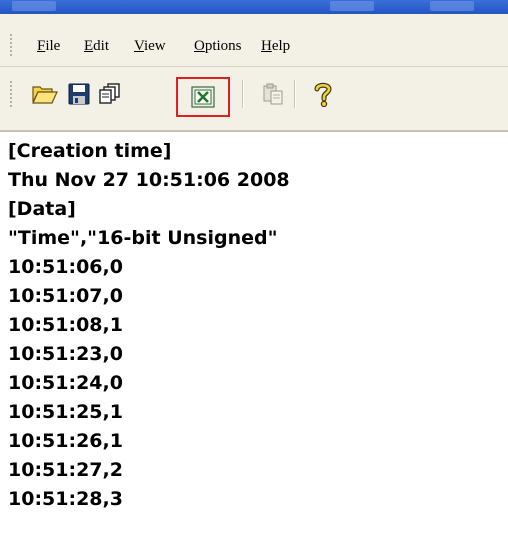 The width and height of the screenshot is (508, 541). I want to click on paste-icon, so click(273, 94).